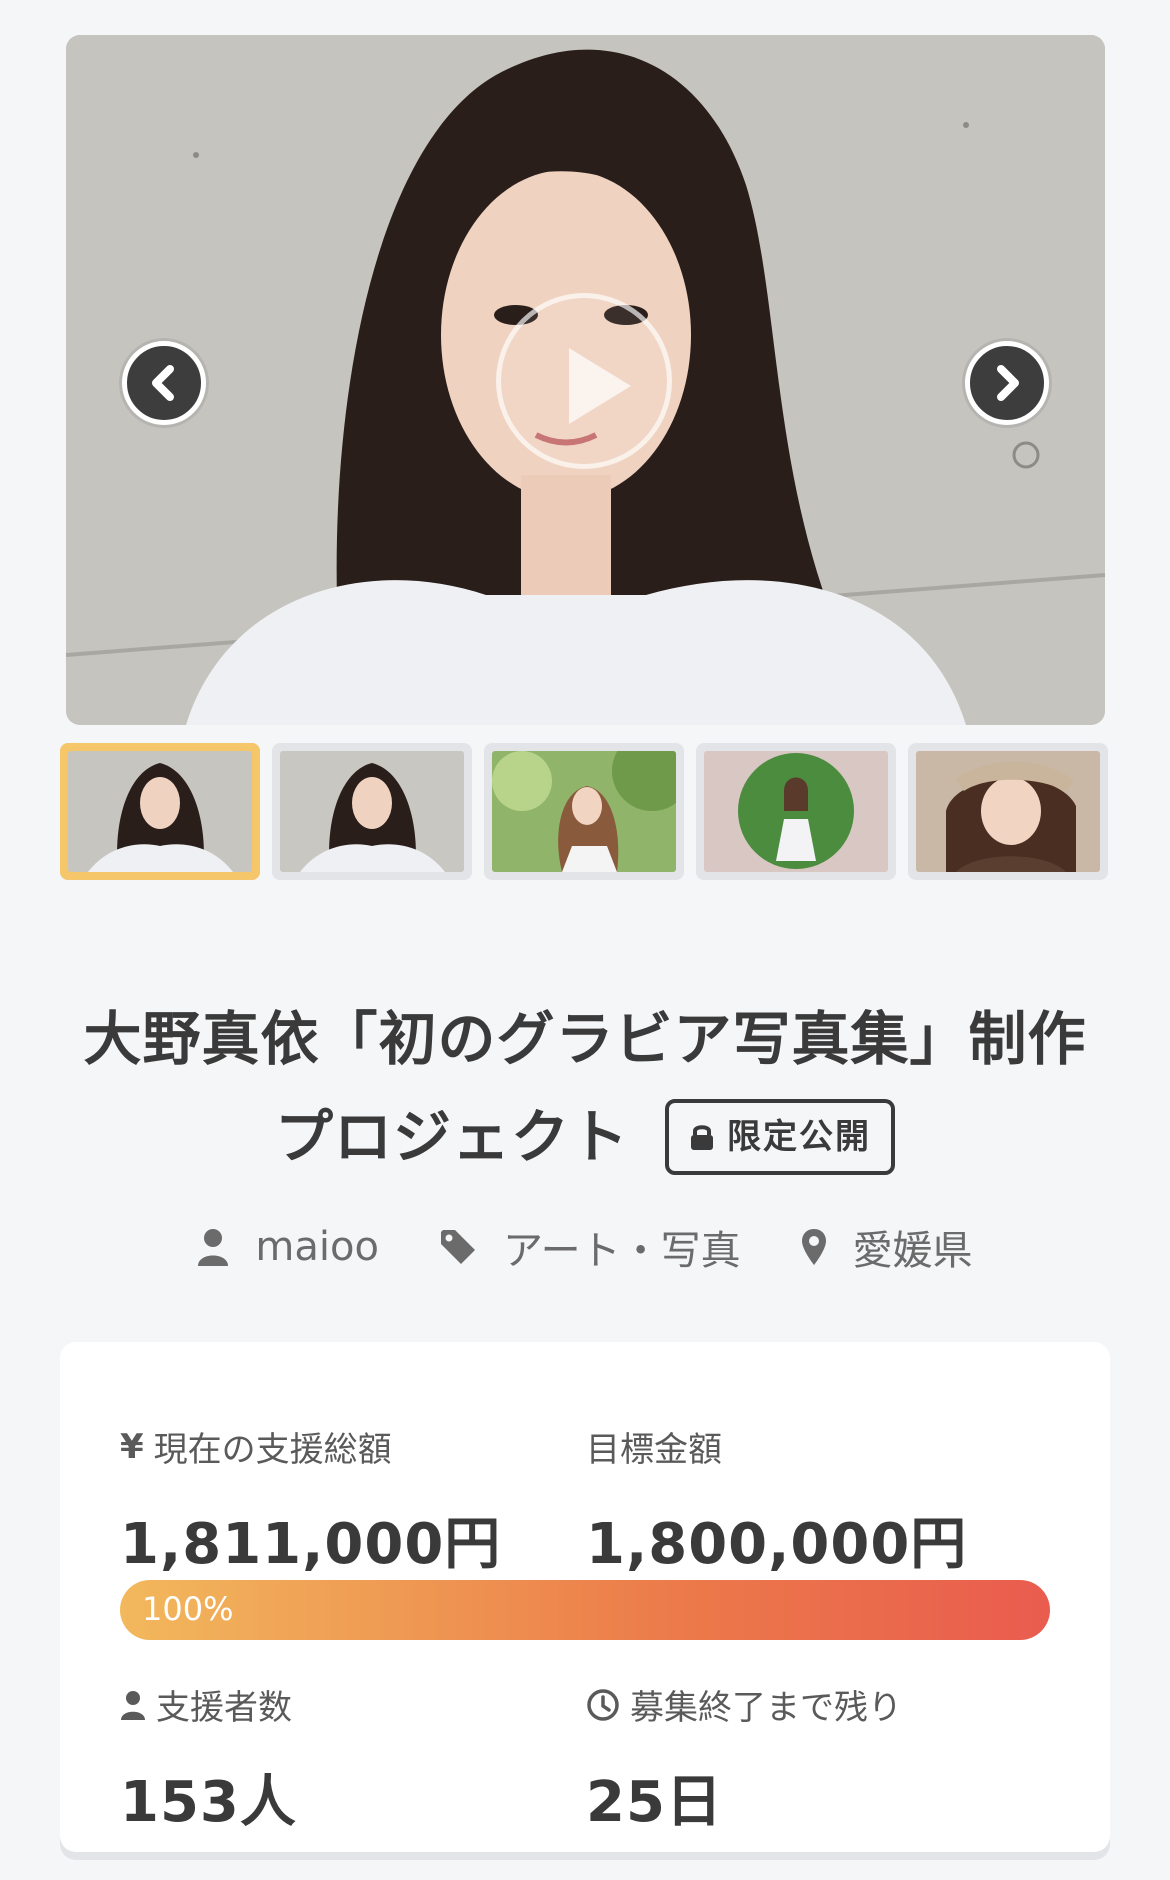 This screenshot has width=1170, height=1880. Describe the element at coordinates (777, 1544) in the screenshot. I see `goal-amount-value: 1,800,000円` at that location.